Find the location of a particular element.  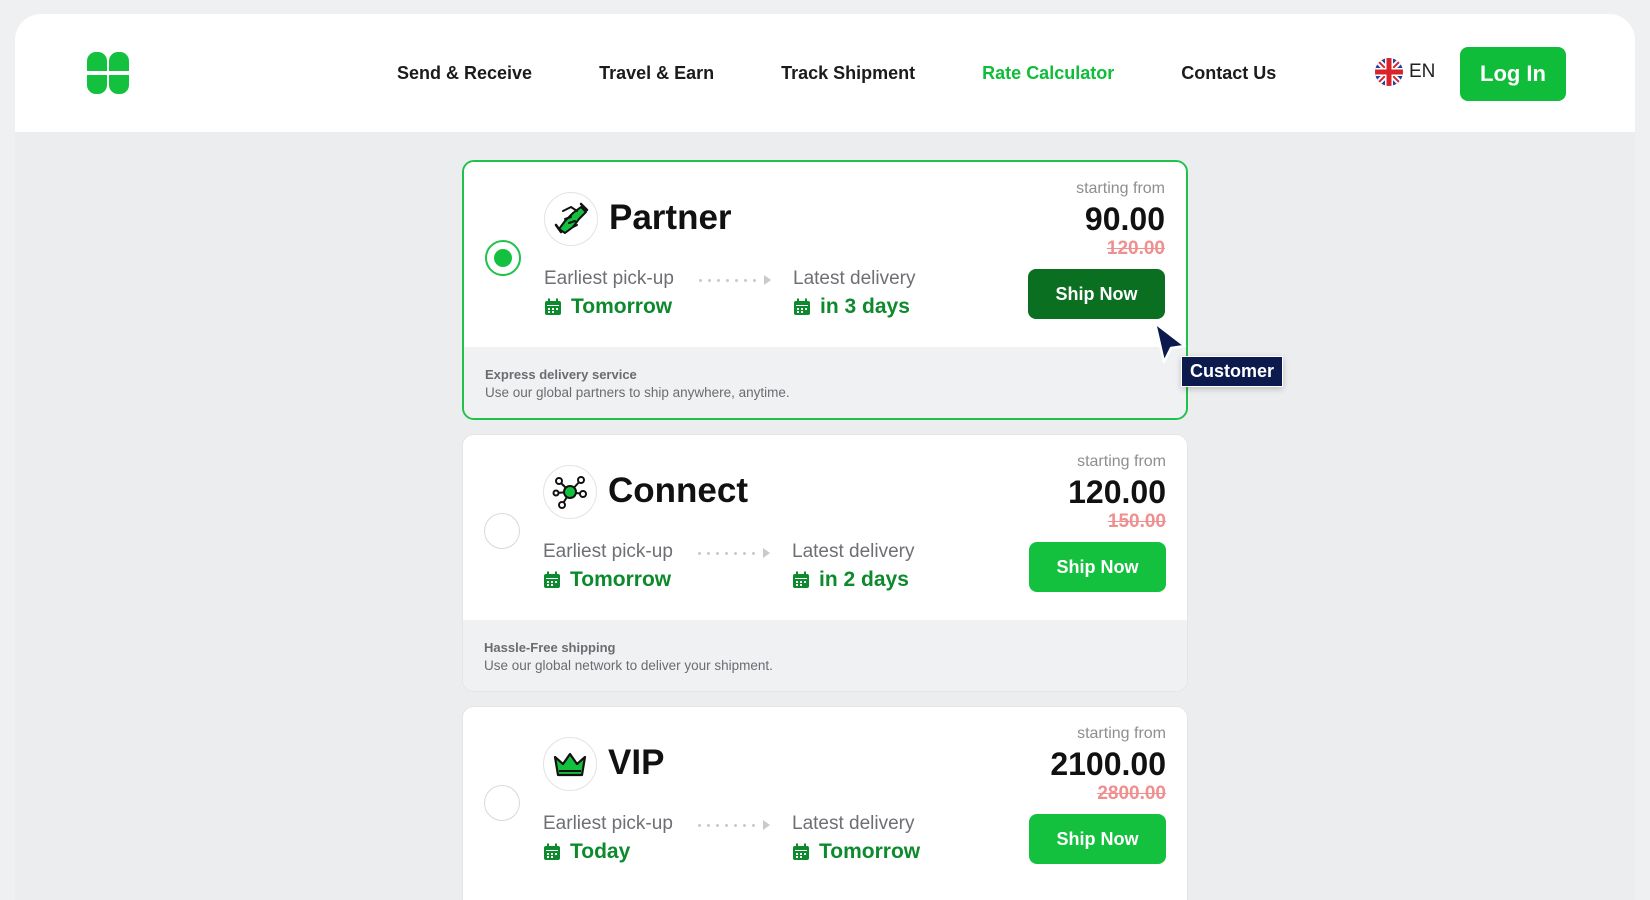

service-name: Connect is located at coordinates (678, 490).